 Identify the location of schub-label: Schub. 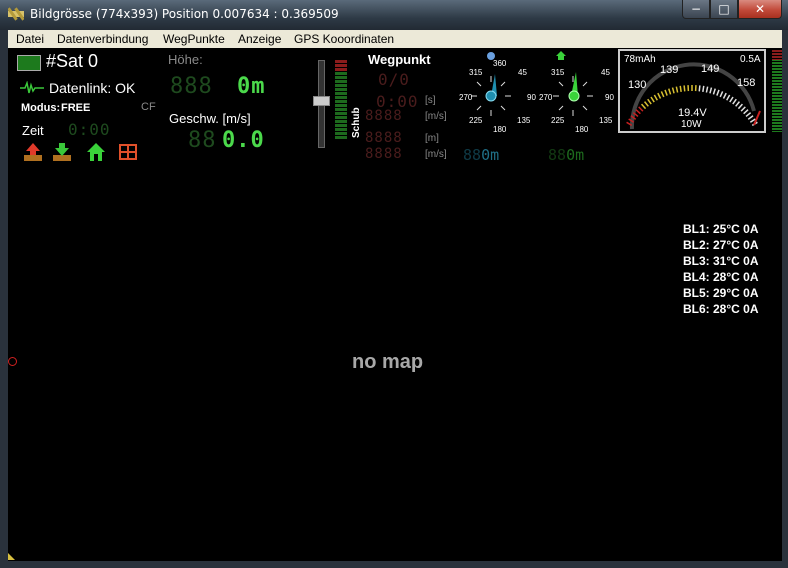
(356, 122).